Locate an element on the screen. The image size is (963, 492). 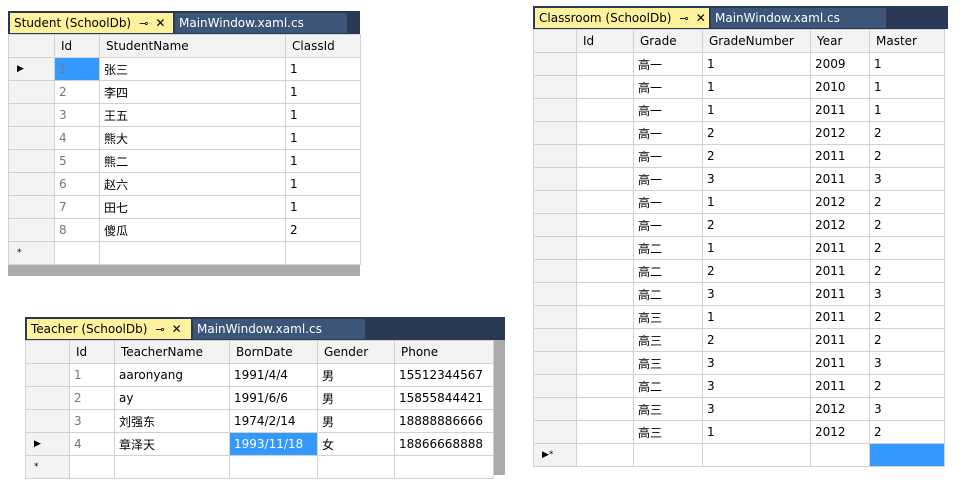
table-row: ▶ 4 章泽天 1993/11/18 女 18866668888 is located at coordinates (259, 444).